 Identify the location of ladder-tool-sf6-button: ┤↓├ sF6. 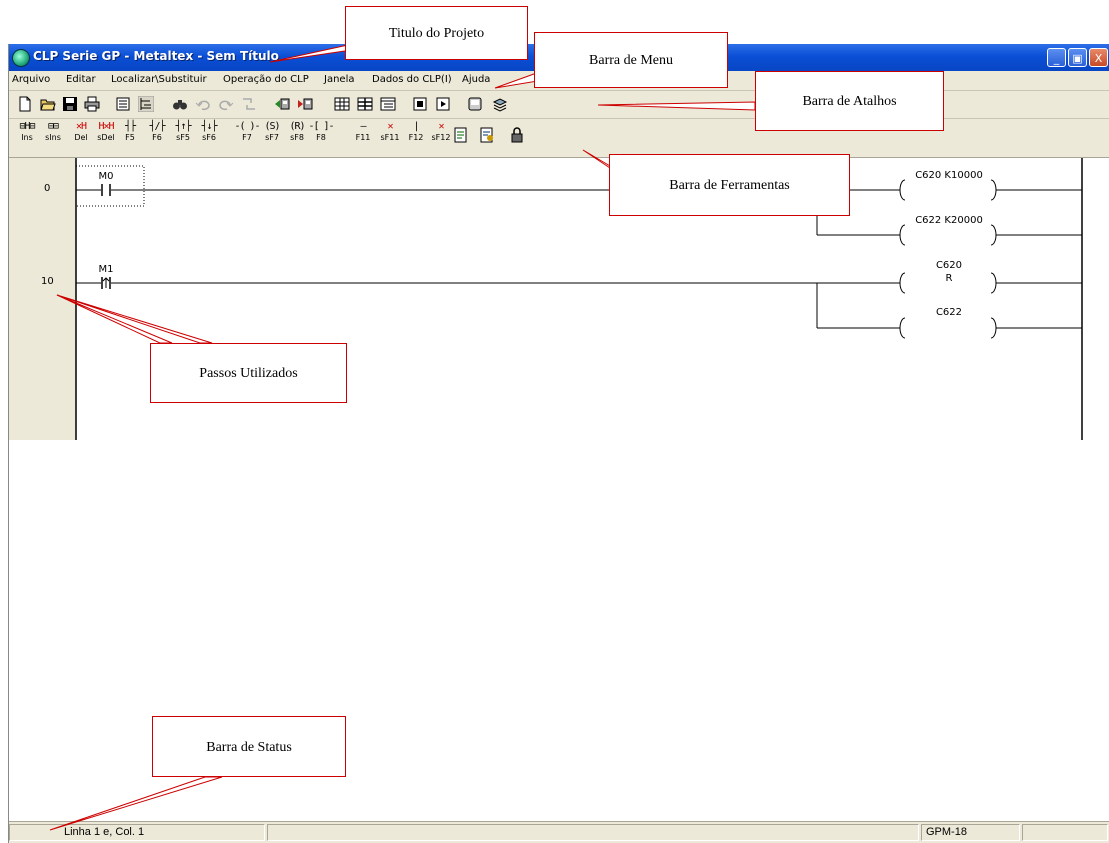
(209, 136).